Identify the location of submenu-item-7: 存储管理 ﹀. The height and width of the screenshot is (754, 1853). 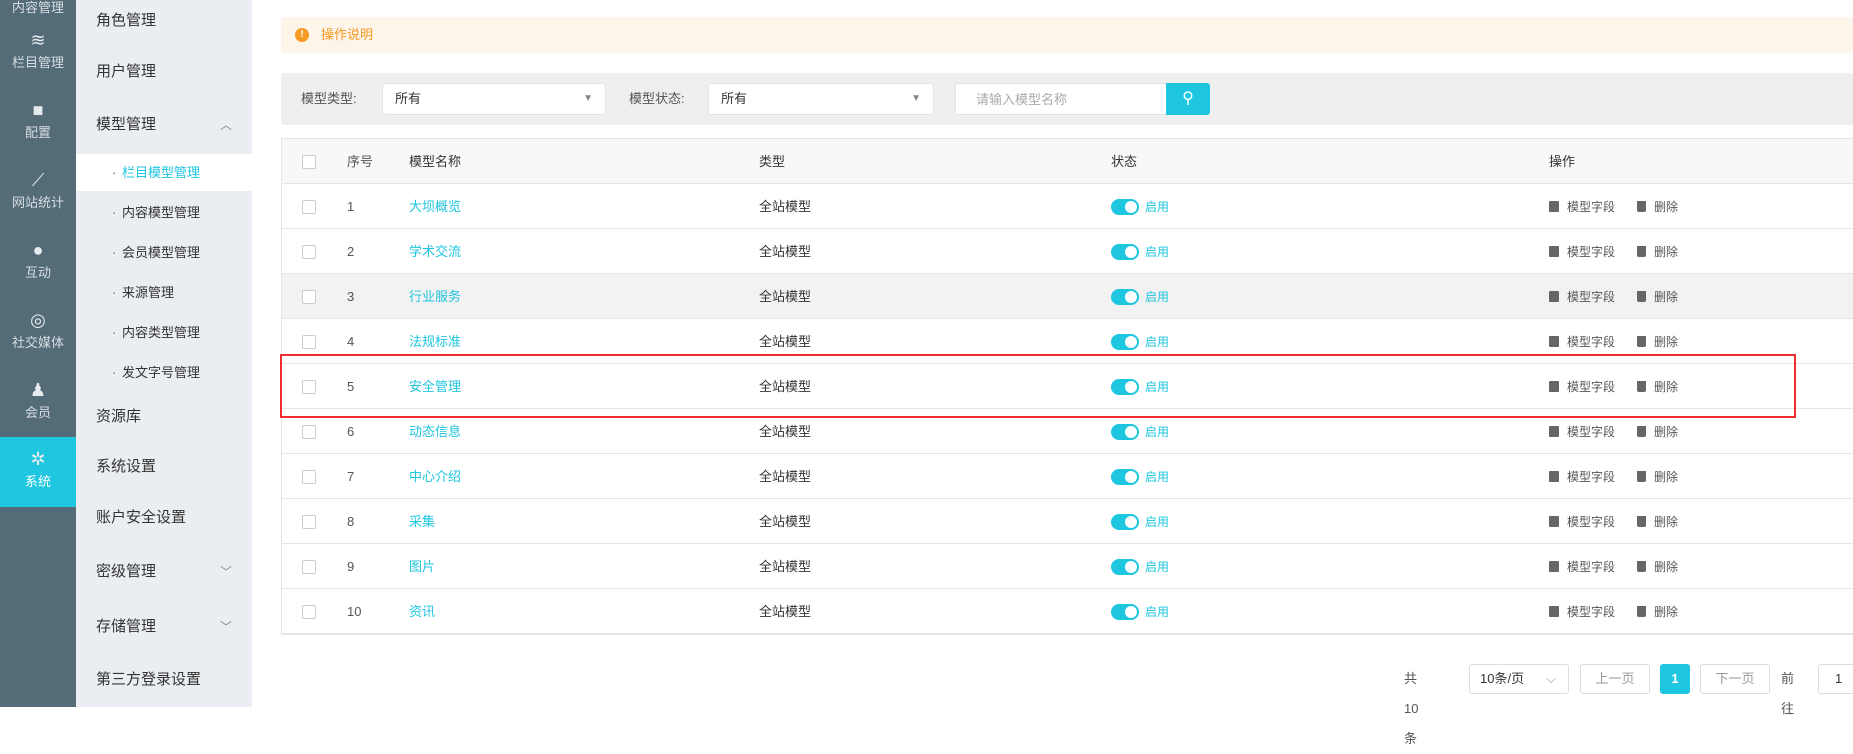
(164, 627).